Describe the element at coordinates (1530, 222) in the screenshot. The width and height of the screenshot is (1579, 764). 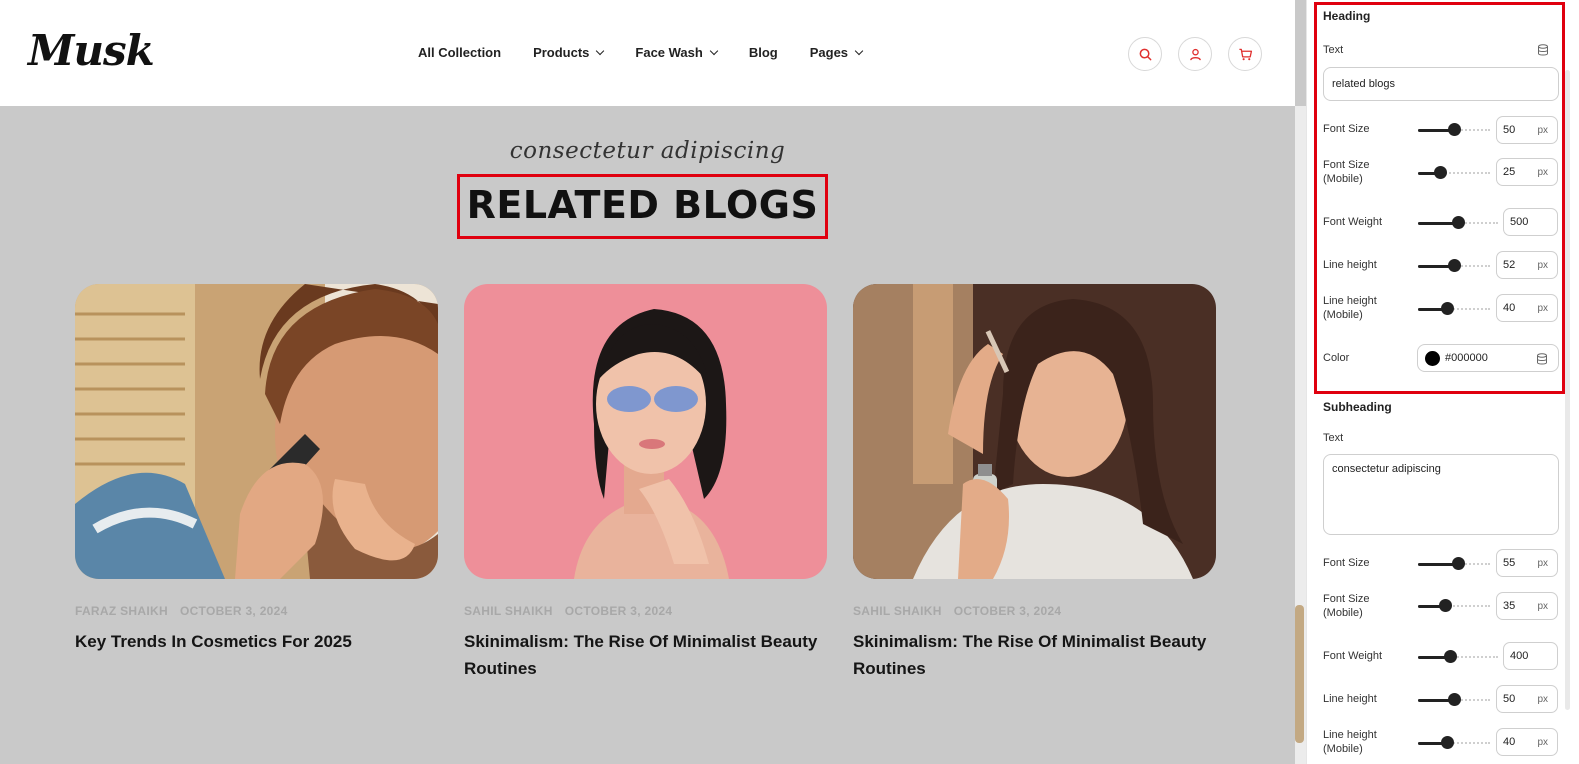
I see `font-weight-input: 500` at that location.